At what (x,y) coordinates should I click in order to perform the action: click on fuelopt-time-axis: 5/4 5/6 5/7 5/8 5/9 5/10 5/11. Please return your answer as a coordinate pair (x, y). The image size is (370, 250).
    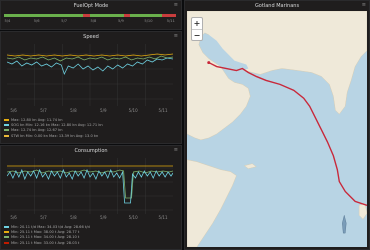
    Looking at the image, I should click on (90, 22).